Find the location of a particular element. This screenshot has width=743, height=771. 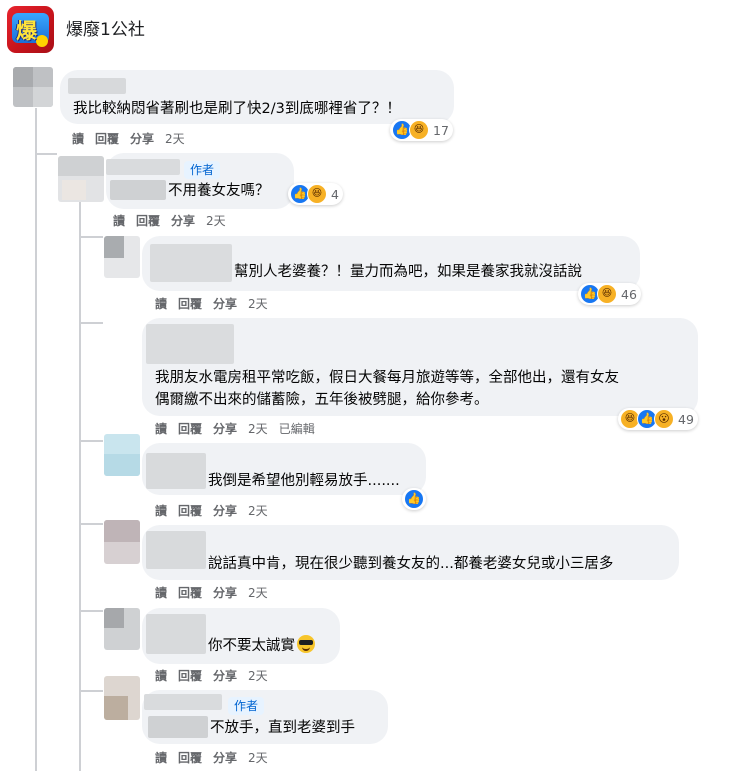

comment-text: 我比較納悶省著刷也是刷了快2/3到底哪裡省了？！ is located at coordinates (237, 109).